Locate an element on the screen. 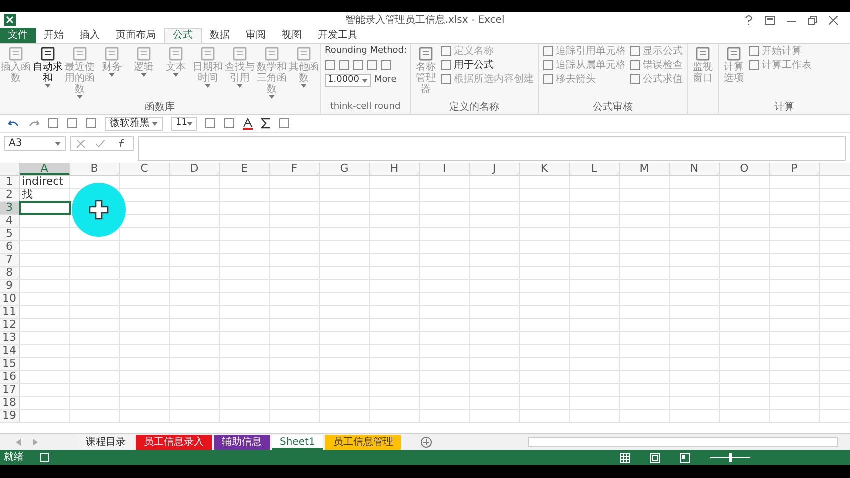 This screenshot has height=478, width=850. add-sheet-icon is located at coordinates (426, 442).